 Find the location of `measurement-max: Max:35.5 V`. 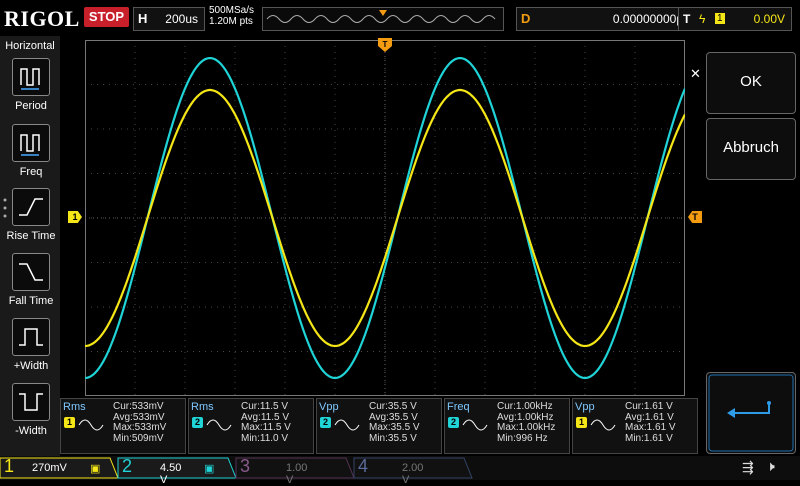

measurement-max: Max:35.5 V is located at coordinates (394, 427).